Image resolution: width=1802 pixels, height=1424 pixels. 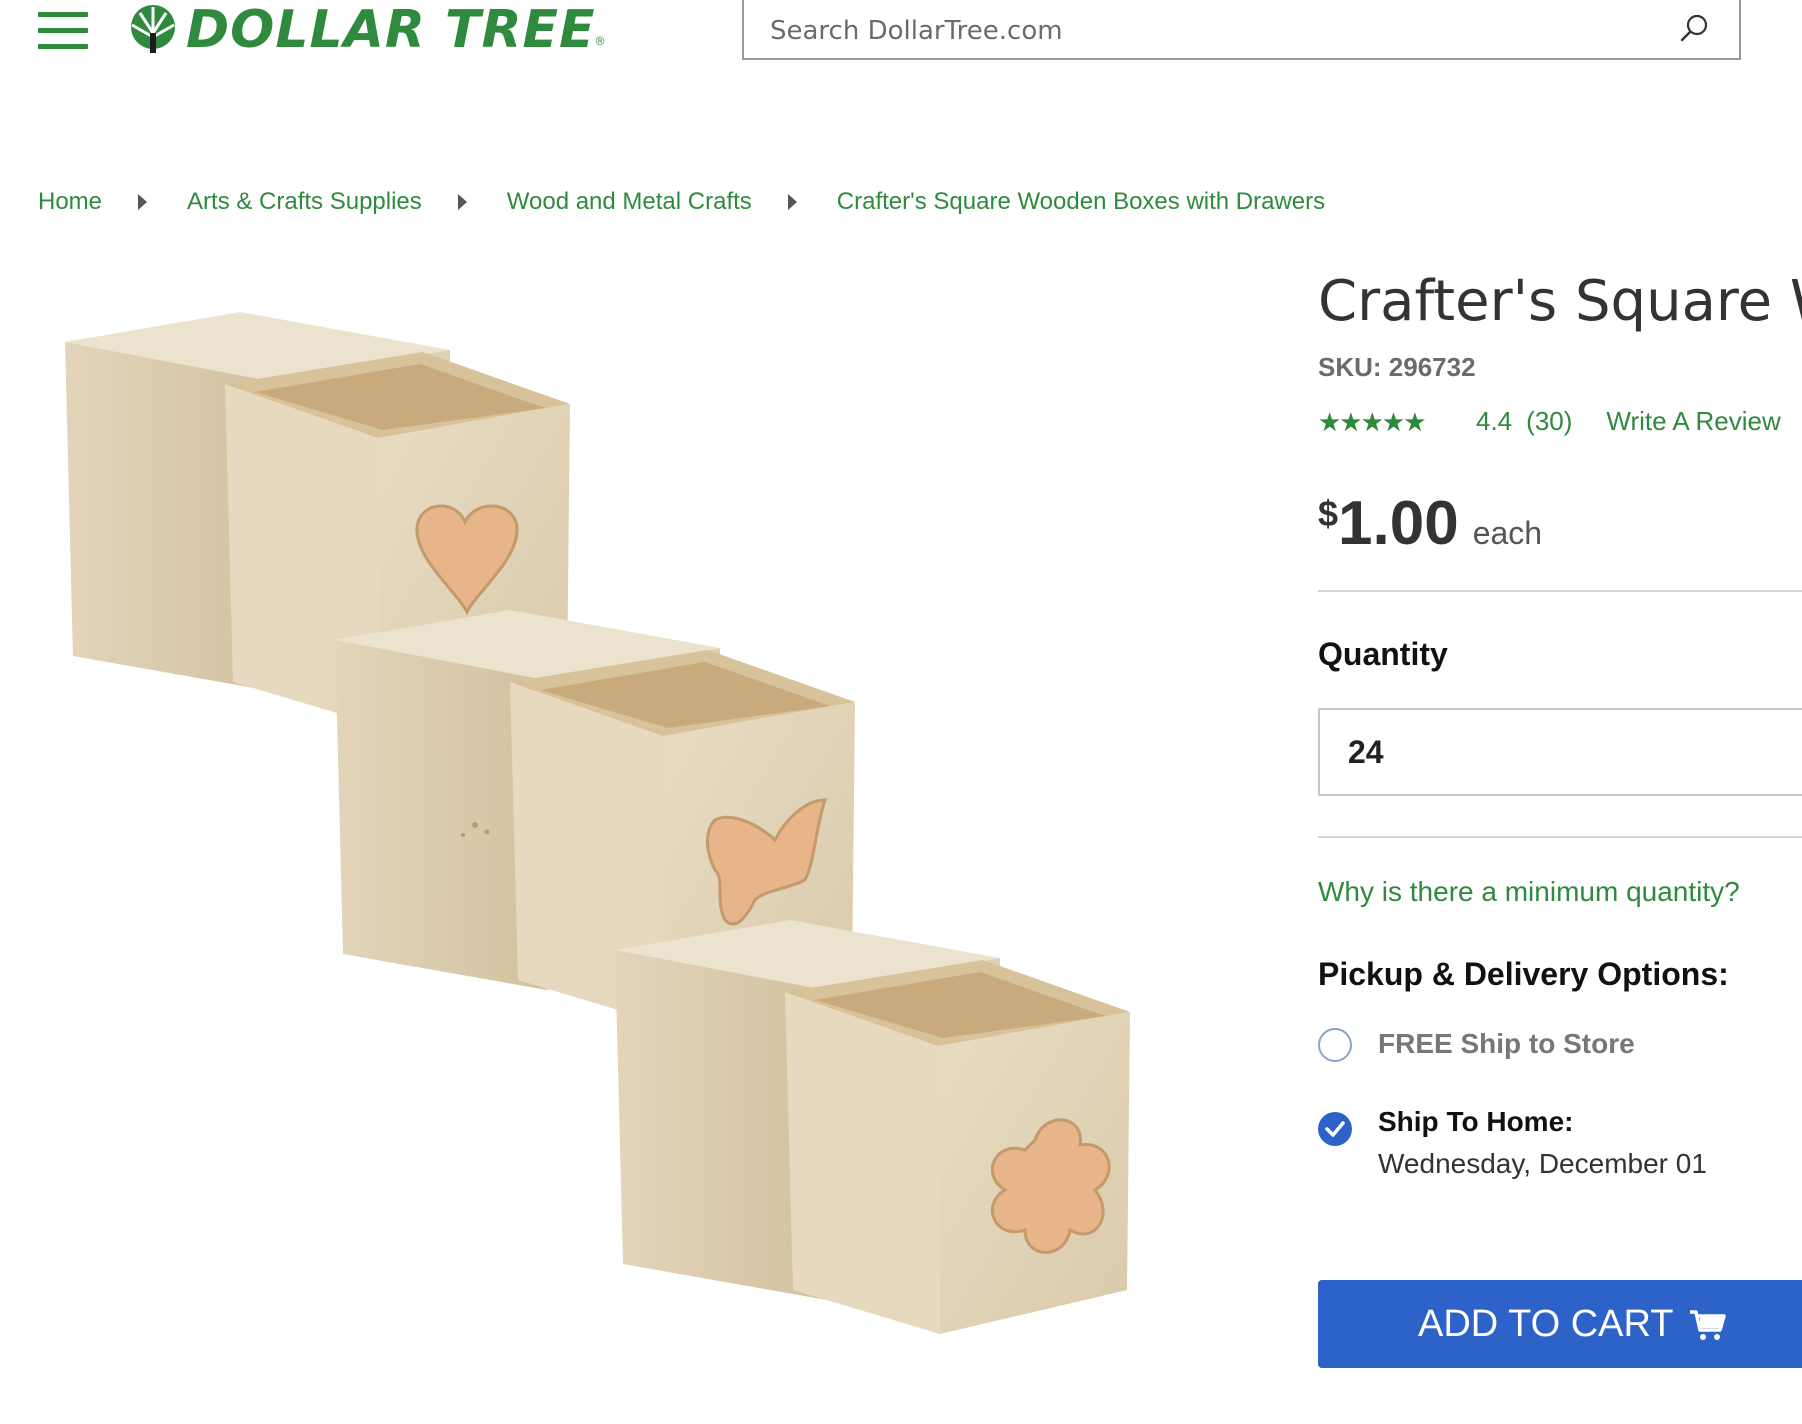 What do you see at coordinates (1494, 421) in the screenshot?
I see `rating-value: 4.4` at bounding box center [1494, 421].